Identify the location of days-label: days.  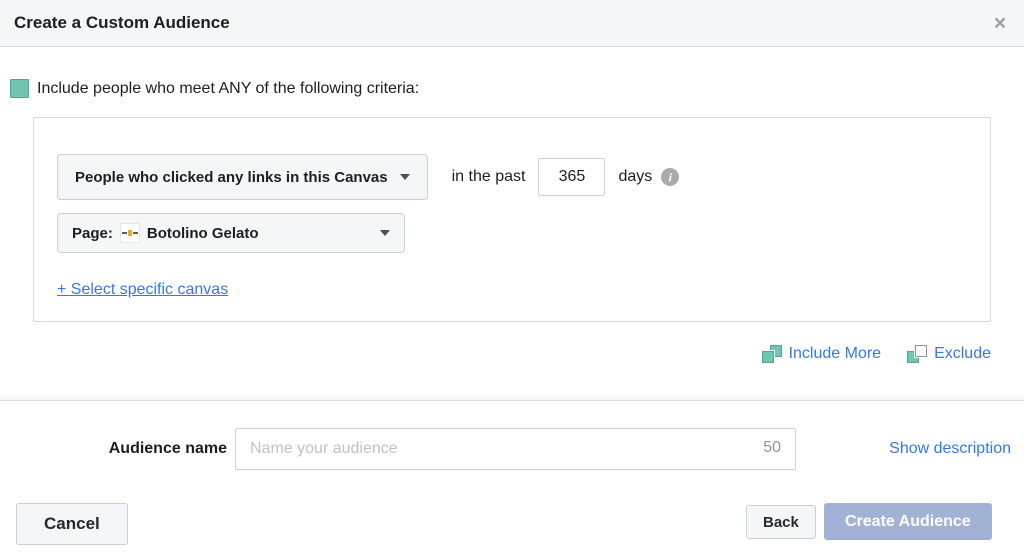
(635, 176).